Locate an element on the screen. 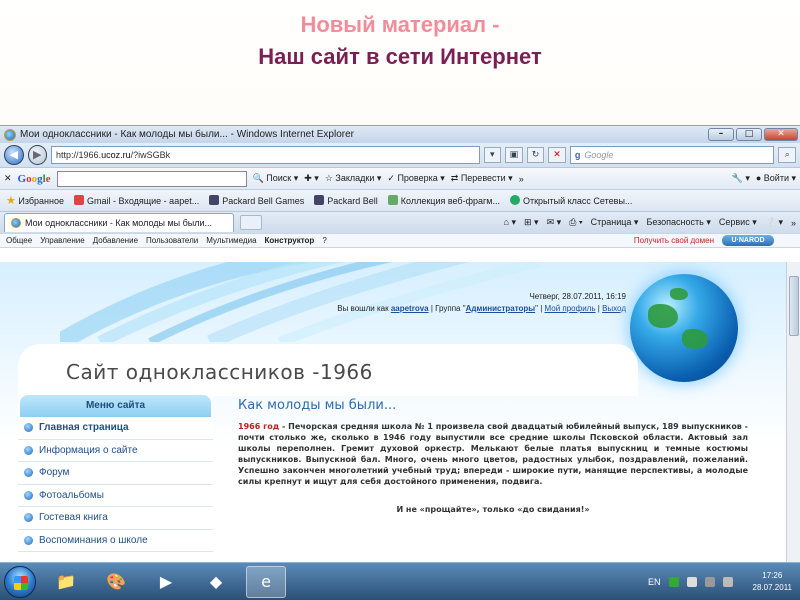  clock-date: 28.07.2011 is located at coordinates (772, 587).